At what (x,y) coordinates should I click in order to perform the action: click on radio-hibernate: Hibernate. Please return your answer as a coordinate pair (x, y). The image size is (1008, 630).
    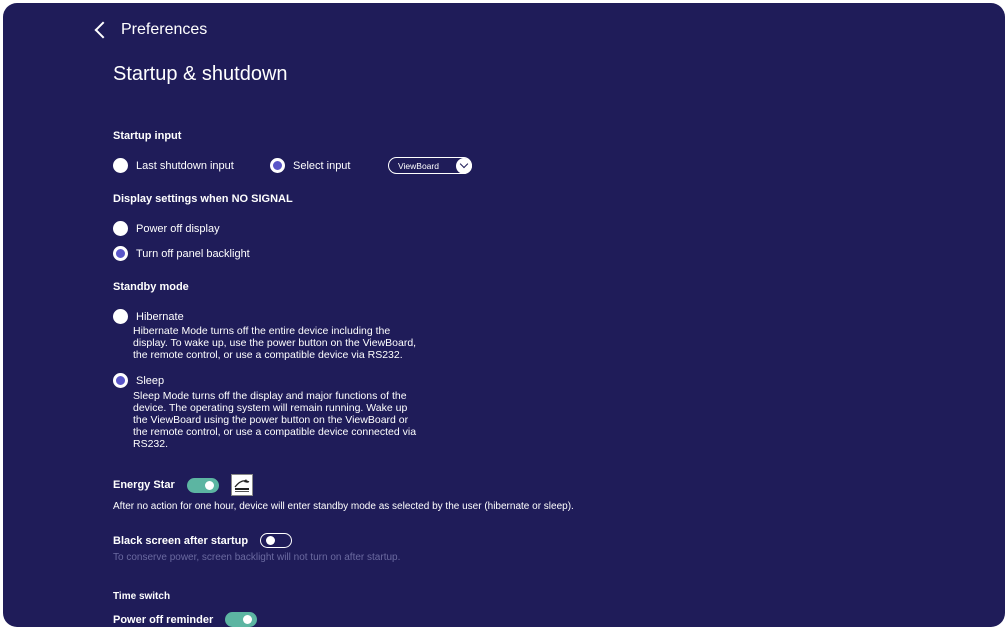
    Looking at the image, I should click on (148, 316).